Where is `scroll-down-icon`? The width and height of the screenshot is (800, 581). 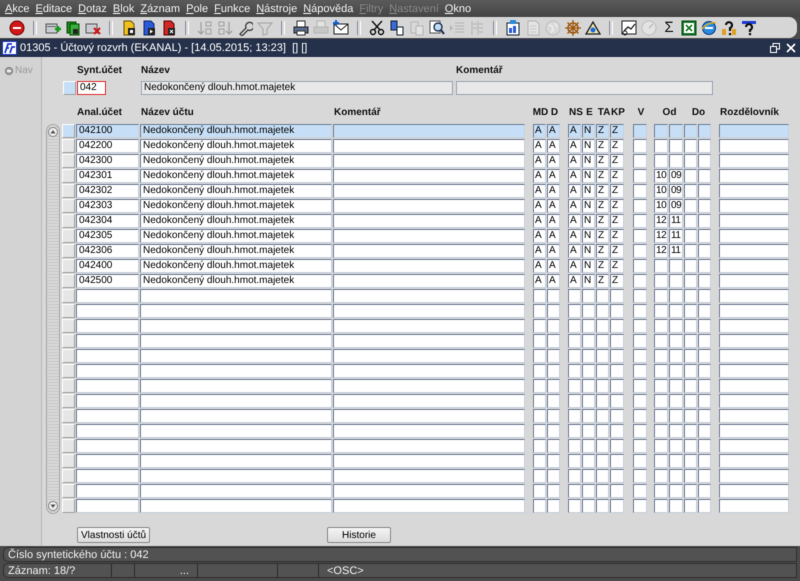
scroll-down-icon is located at coordinates (53, 506).